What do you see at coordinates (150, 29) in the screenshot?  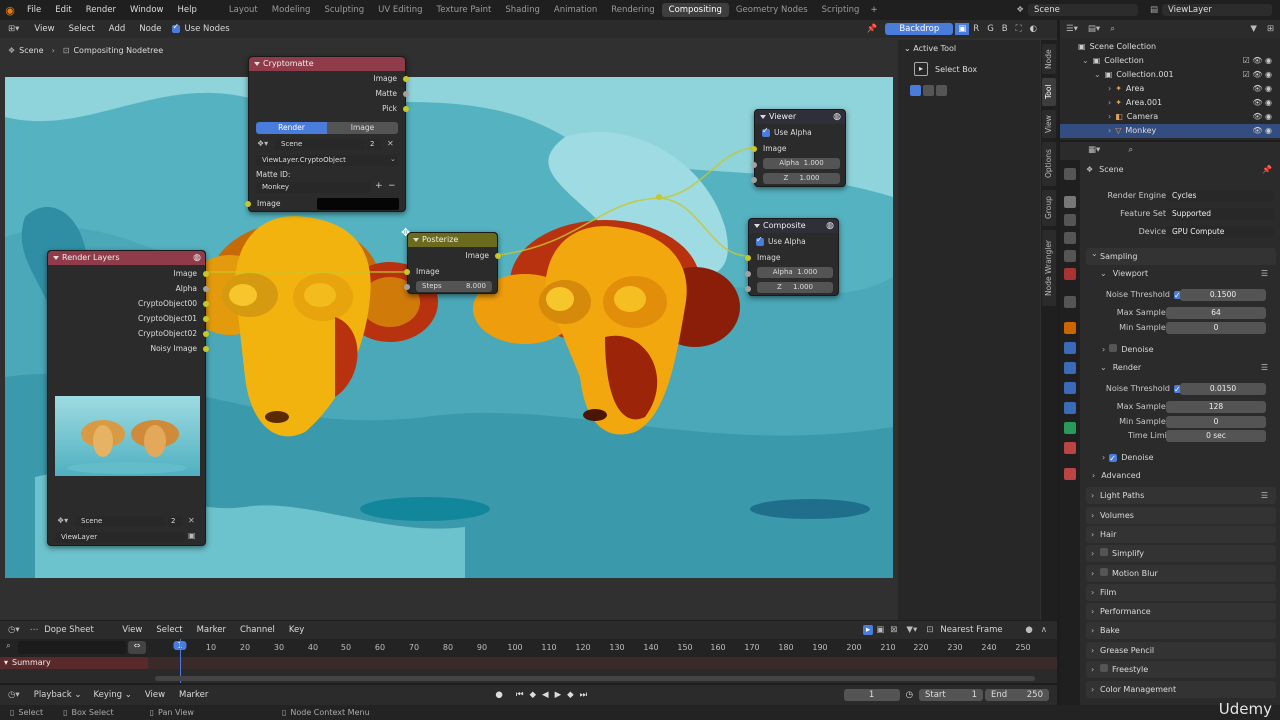 I see `ne-menu-node: Node` at bounding box center [150, 29].